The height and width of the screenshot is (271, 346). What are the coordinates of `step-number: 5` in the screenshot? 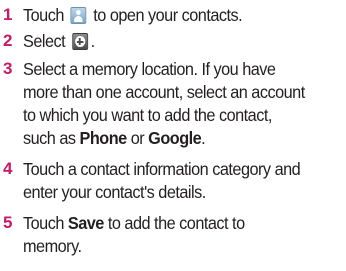 It's located at (8, 222).